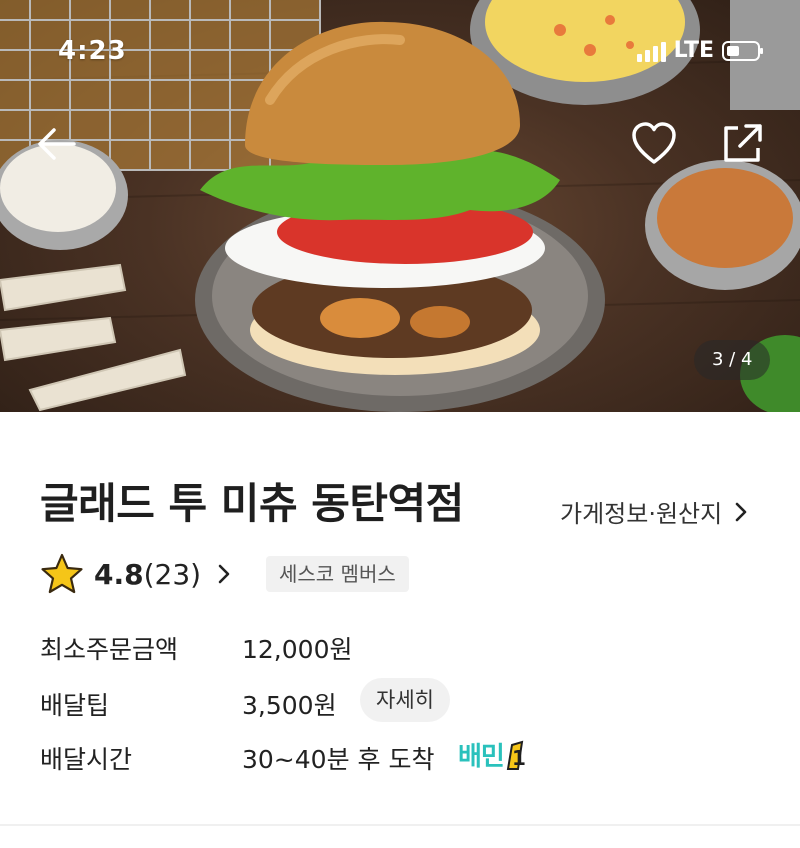 The image size is (800, 848). I want to click on back-arrow-icon, so click(57, 144).